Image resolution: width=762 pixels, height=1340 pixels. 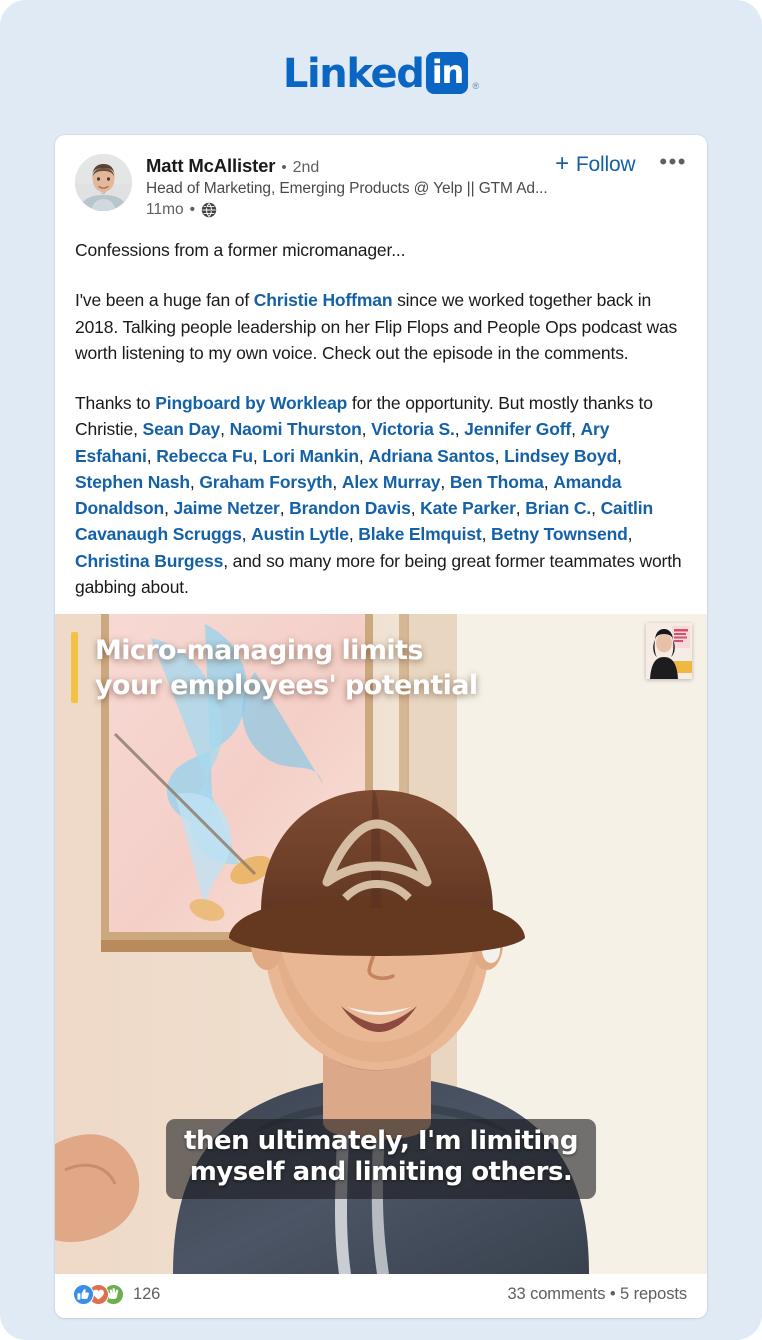 I want to click on registered-trademark-icon: ®, so click(x=476, y=86).